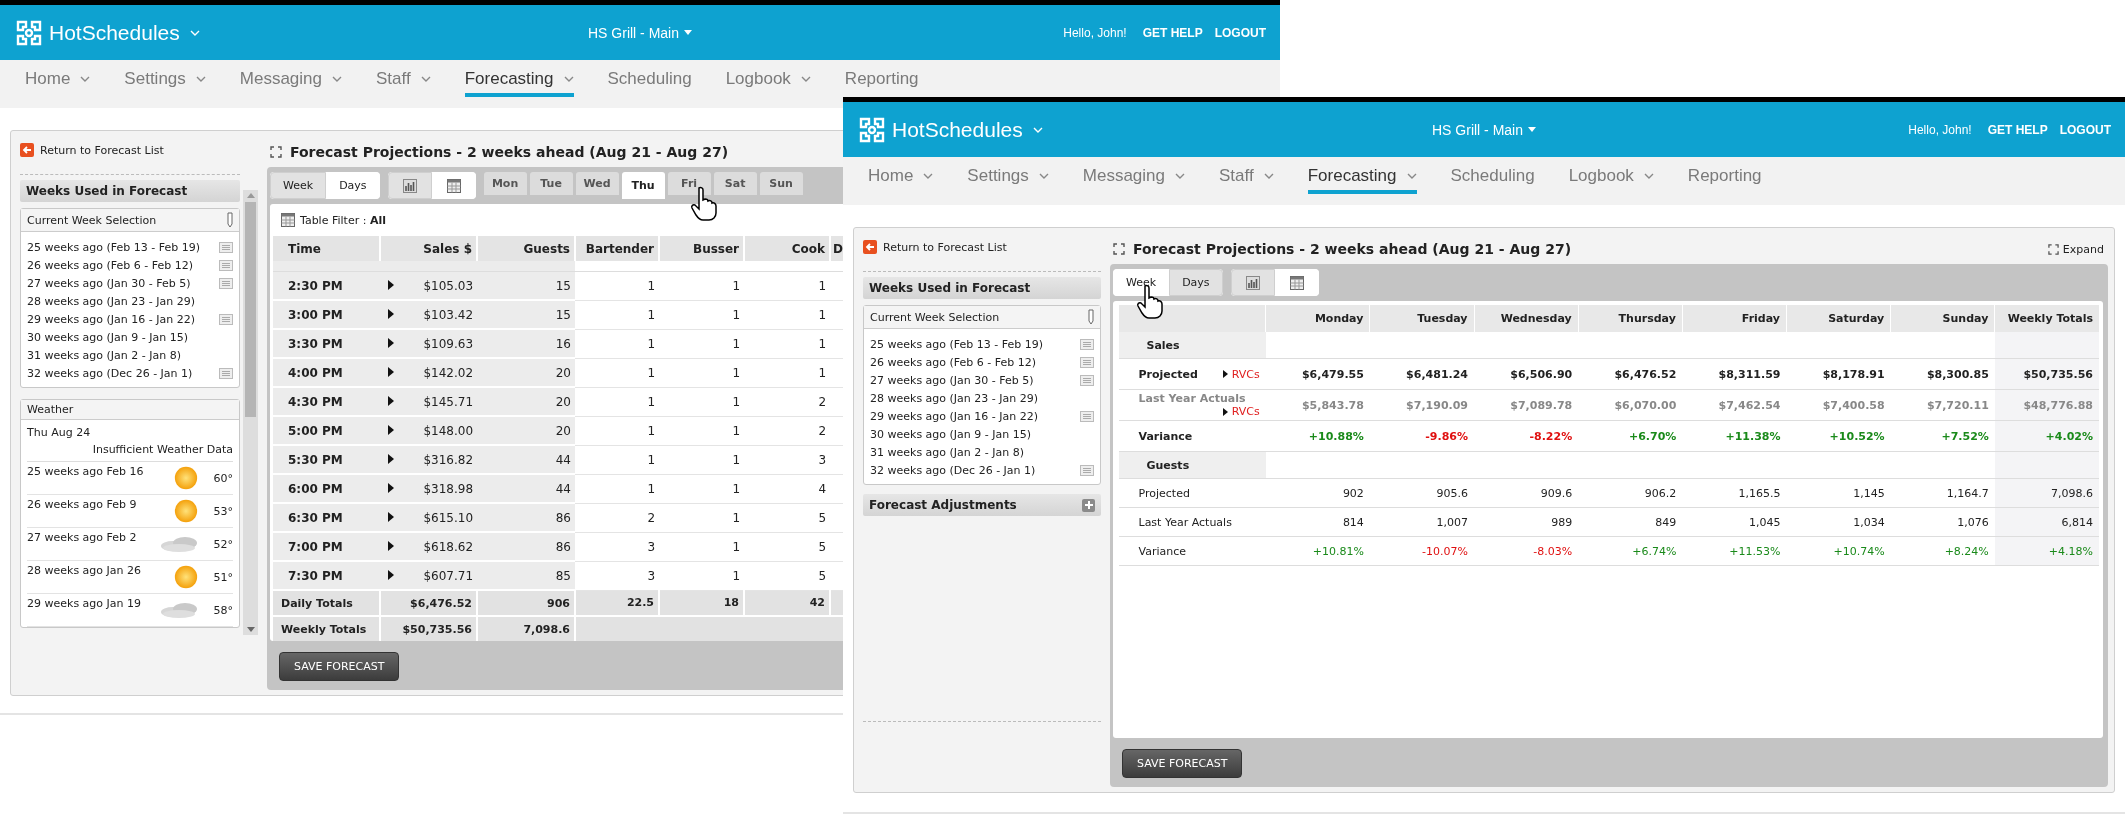 This screenshot has width=2125, height=817. Describe the element at coordinates (617, 603) in the screenshot. I see `table-cell: 22.5` at that location.